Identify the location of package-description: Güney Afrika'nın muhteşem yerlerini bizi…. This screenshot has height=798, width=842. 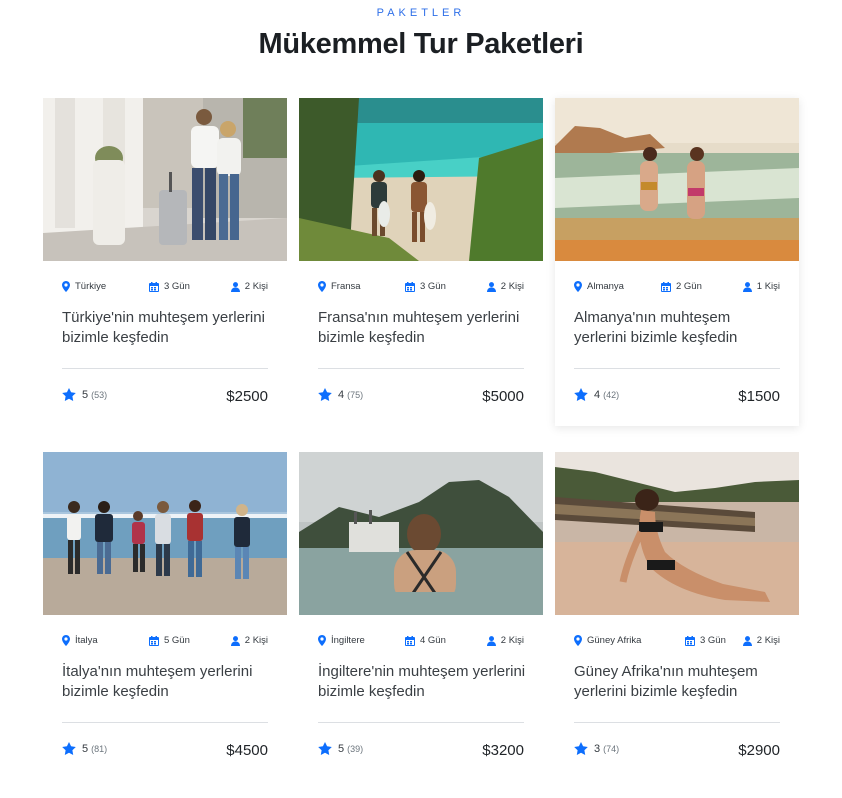
(679, 682).